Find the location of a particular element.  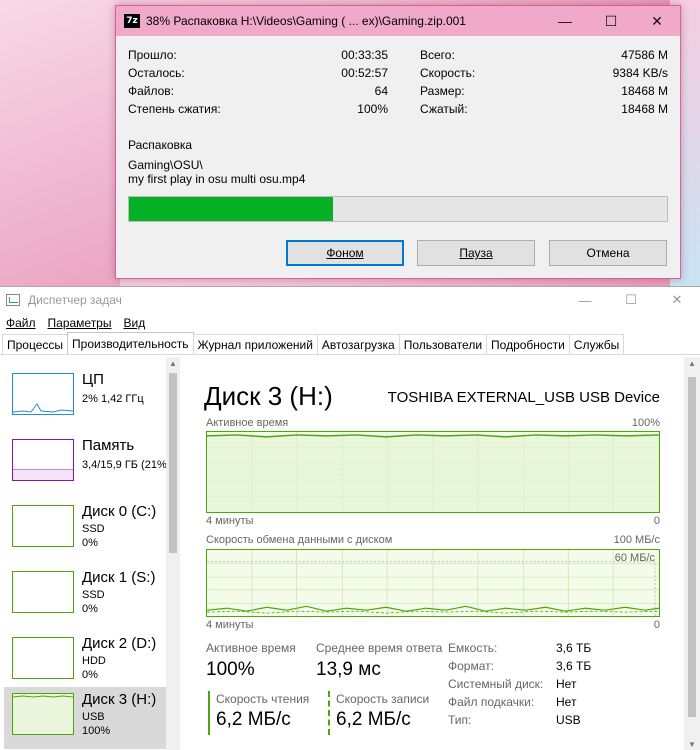

disk2-thumbnail-graph is located at coordinates (43, 658).